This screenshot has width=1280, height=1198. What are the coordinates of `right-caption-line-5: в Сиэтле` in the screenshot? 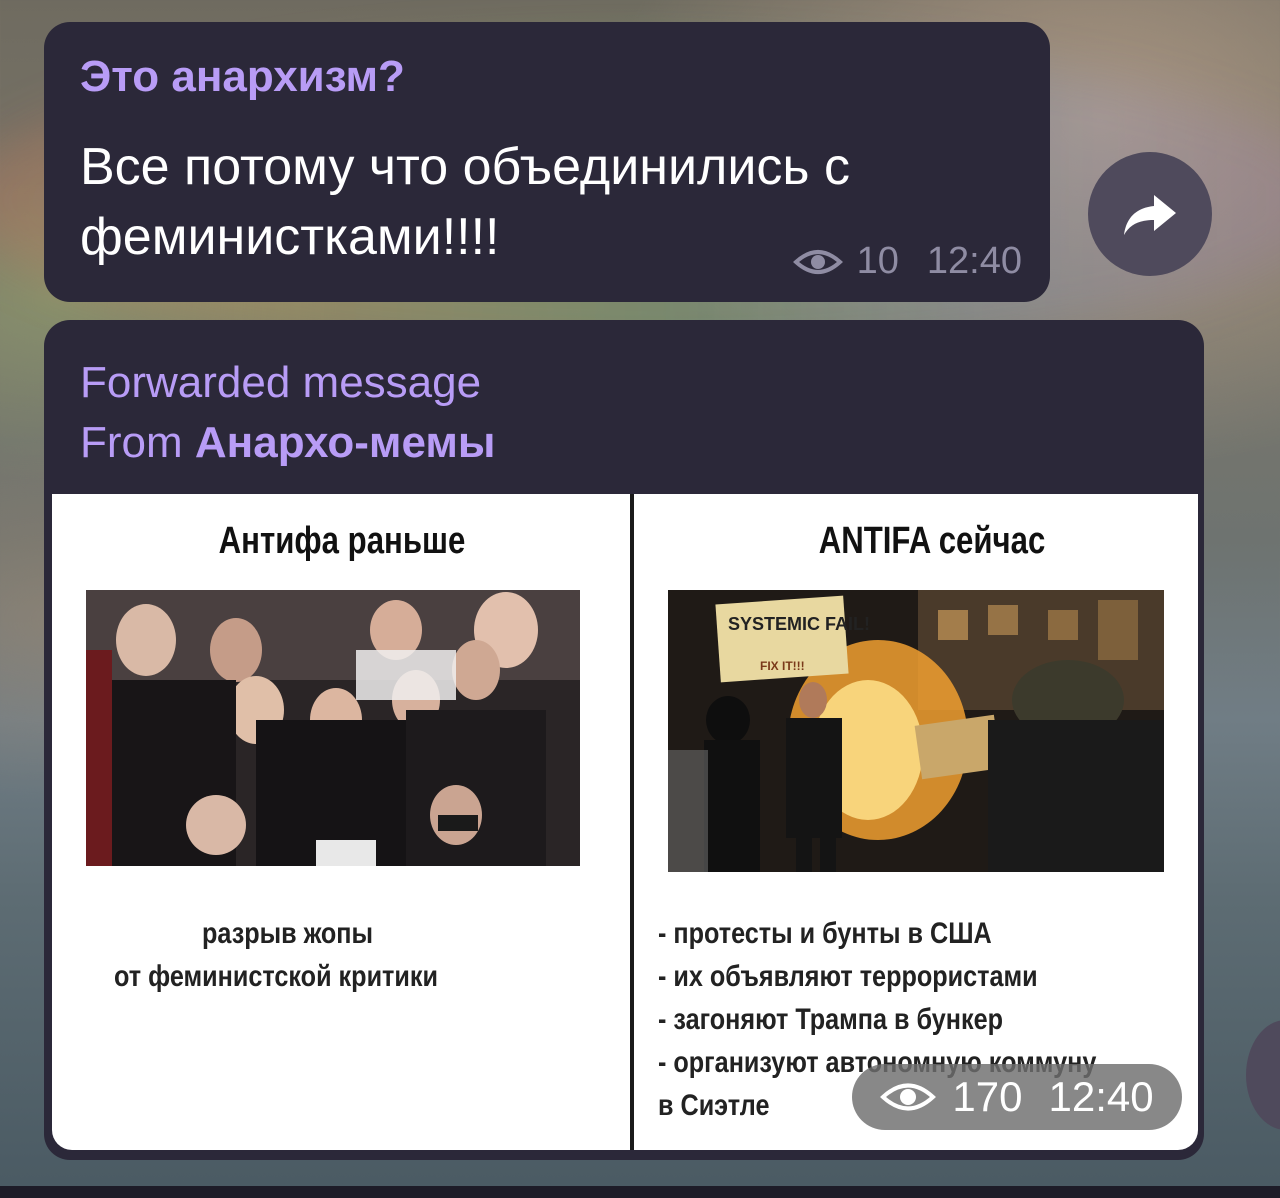 It's located at (714, 1105).